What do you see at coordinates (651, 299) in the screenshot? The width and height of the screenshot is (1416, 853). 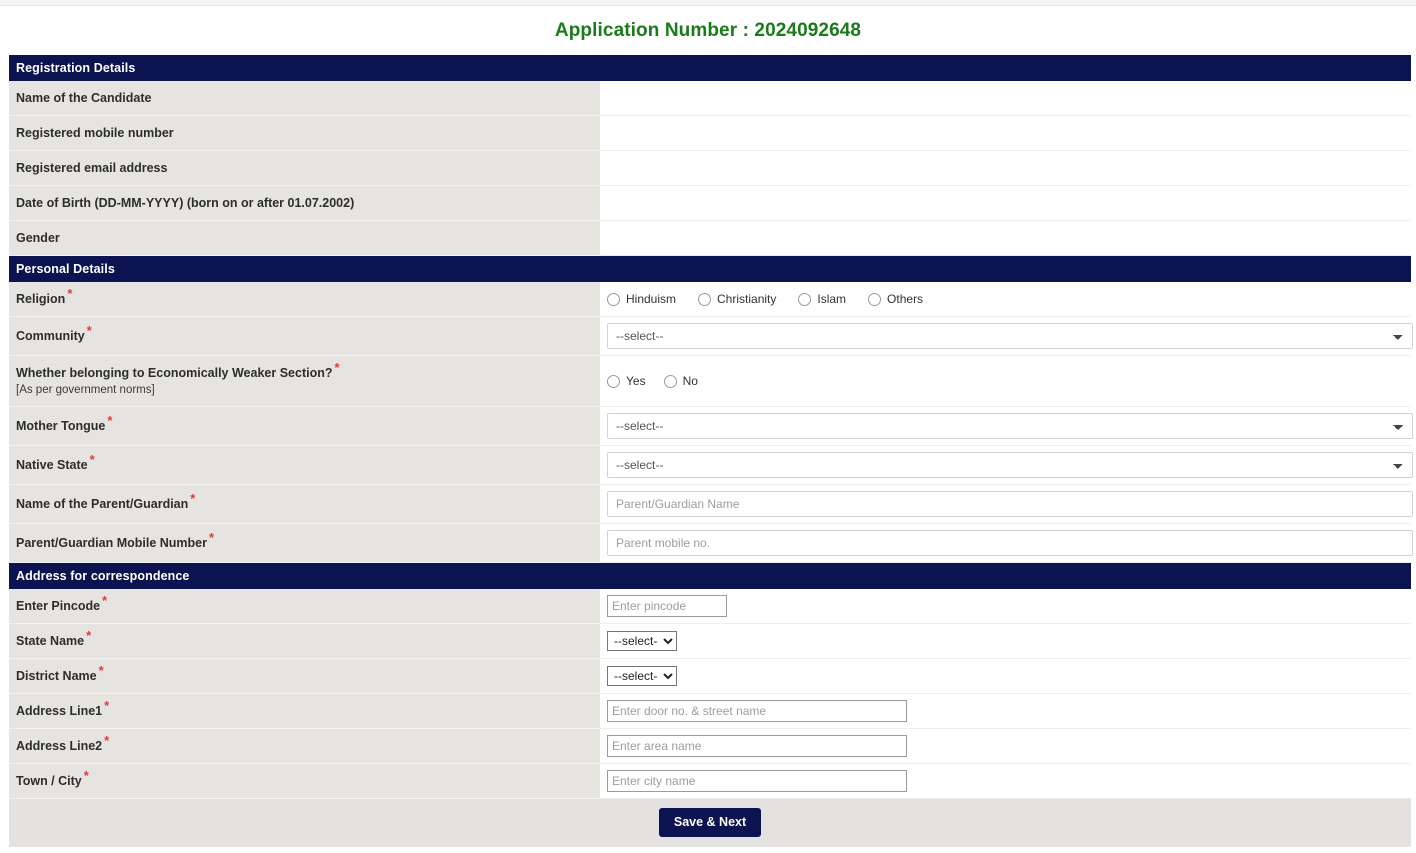 I see `radio-religion-hinduism-label: Hinduism` at bounding box center [651, 299].